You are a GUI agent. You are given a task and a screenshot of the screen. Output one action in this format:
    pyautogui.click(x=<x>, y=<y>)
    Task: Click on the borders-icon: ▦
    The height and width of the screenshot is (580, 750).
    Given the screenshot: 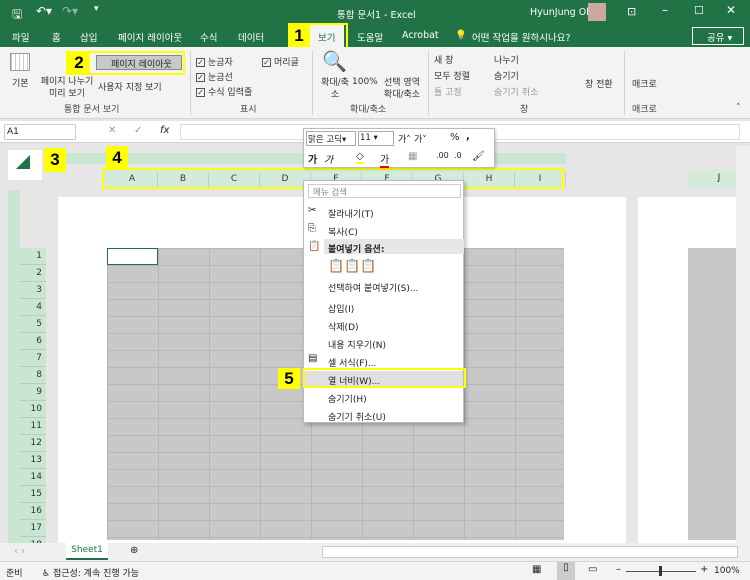 What is the action you would take?
    pyautogui.click(x=412, y=156)
    